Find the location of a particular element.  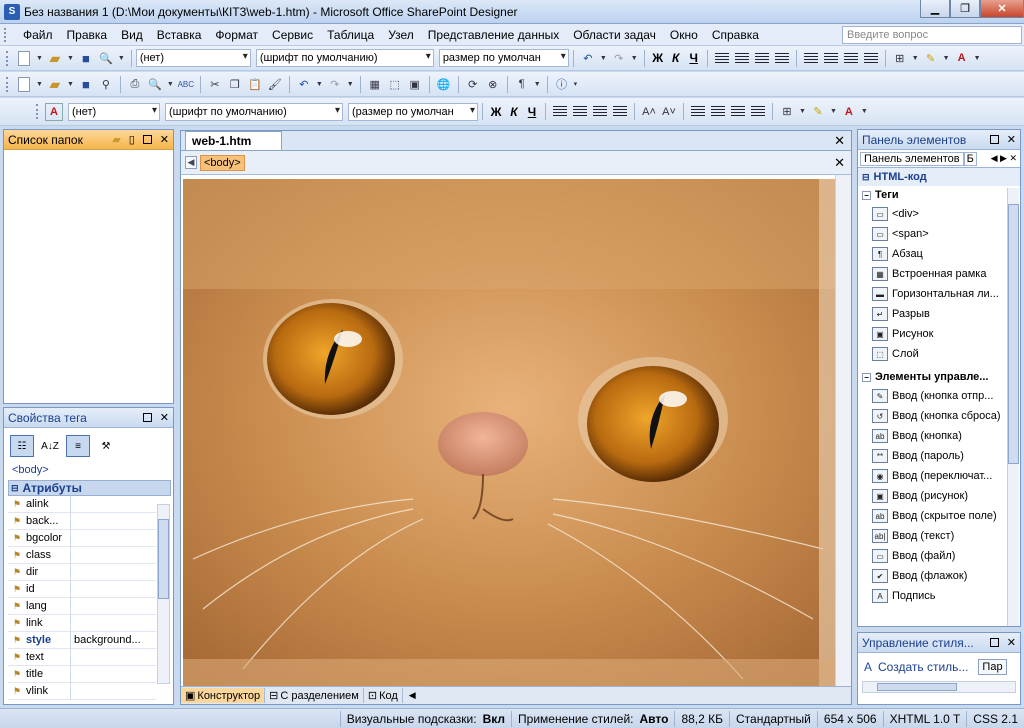

redo-icon: ↷ is located at coordinates (335, 84).